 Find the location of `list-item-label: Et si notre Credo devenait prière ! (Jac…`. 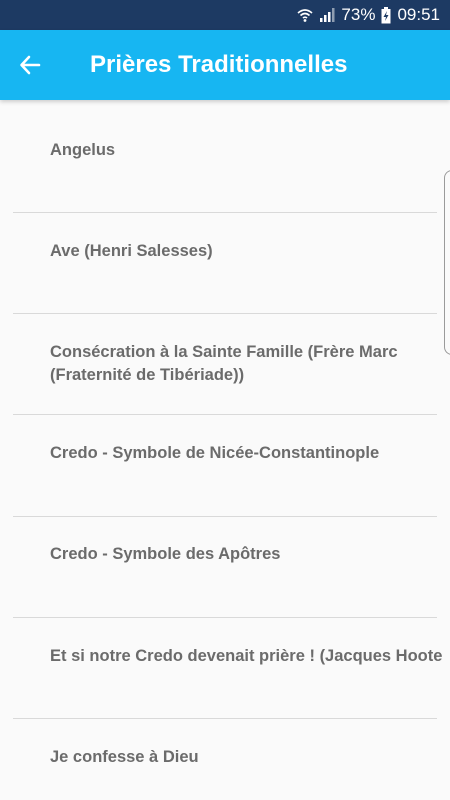

list-item-label: Et si notre Credo devenait prière ! (Jac… is located at coordinates (246, 656).